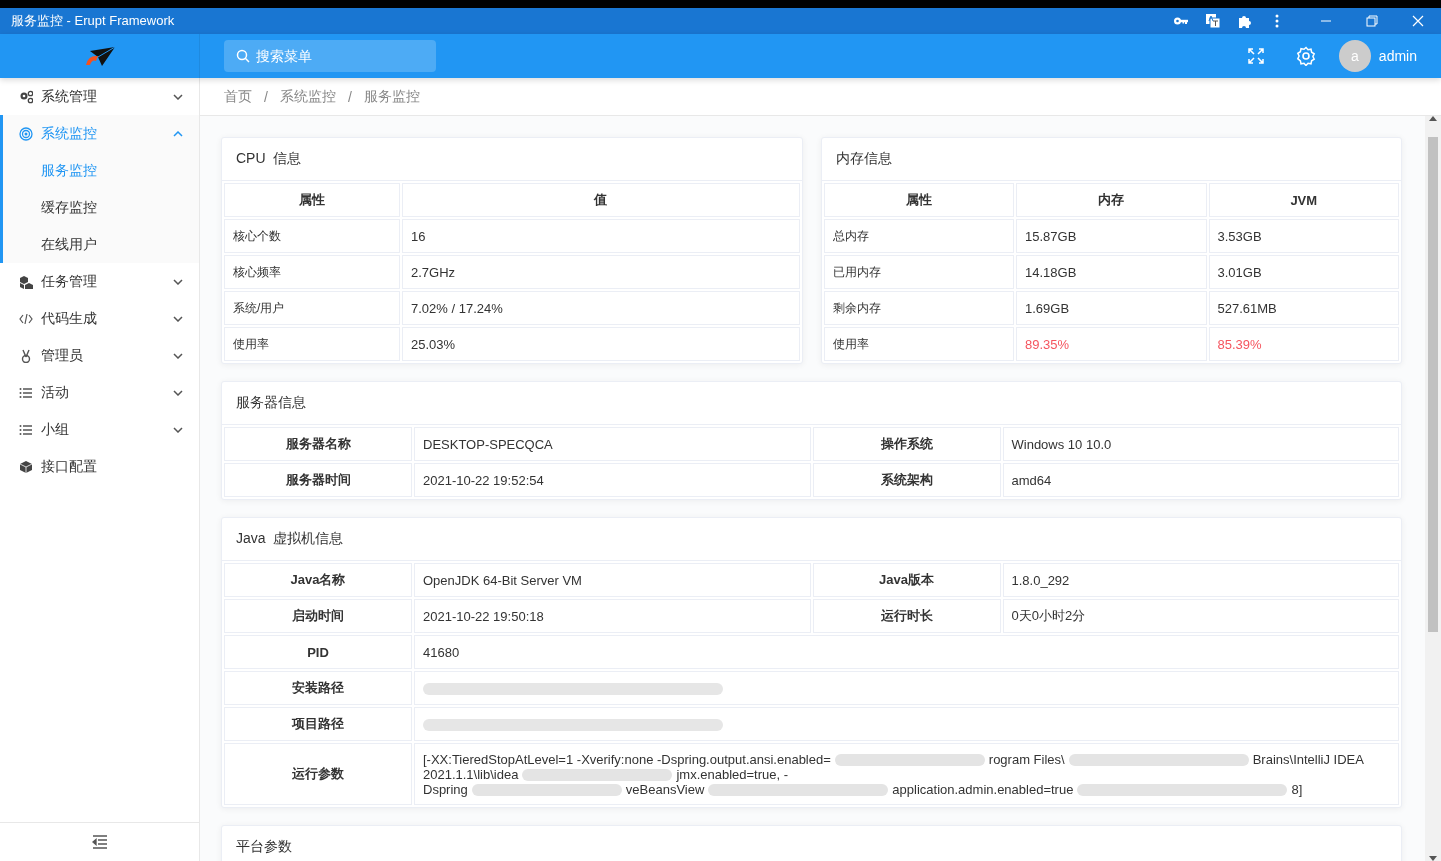 The width and height of the screenshot is (1441, 861). Describe the element at coordinates (318, 580) in the screenshot. I see `row-label: Java名称` at that location.